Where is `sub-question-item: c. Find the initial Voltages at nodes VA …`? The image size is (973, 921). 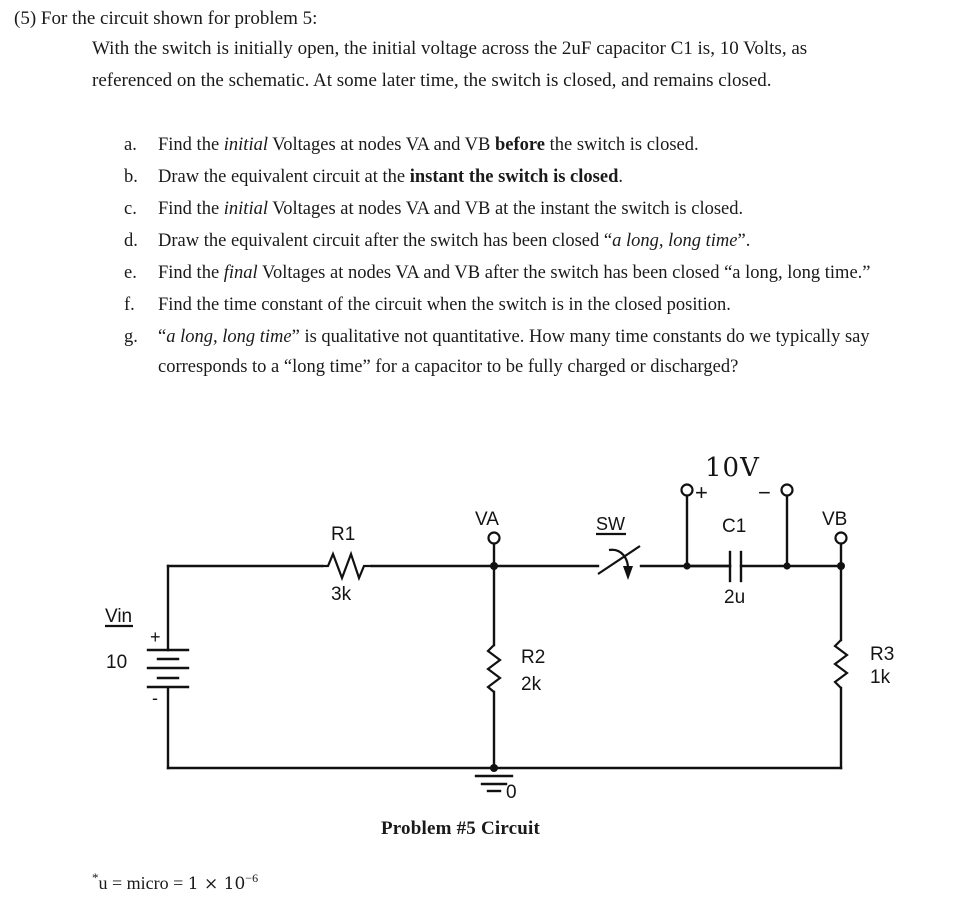 sub-question-item: c. Find the initial Voltages at nodes VA … is located at coordinates (529, 209).